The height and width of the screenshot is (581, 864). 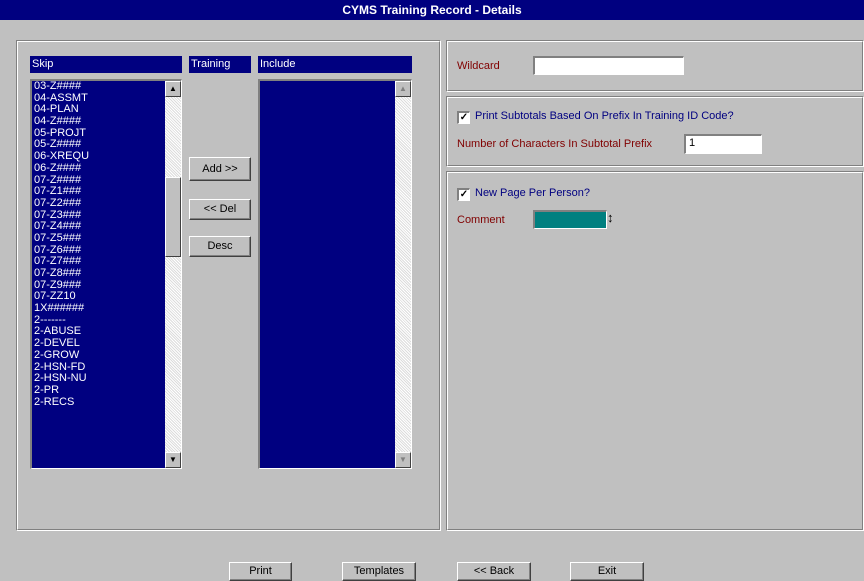 I want to click on del-button: << Del, so click(x=220, y=209).